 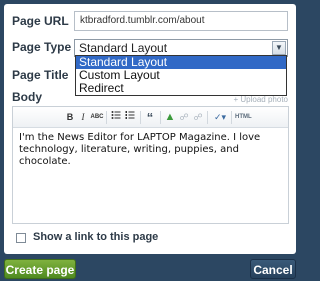 I want to click on remove-link-icon: ☍, so click(x=198, y=117).